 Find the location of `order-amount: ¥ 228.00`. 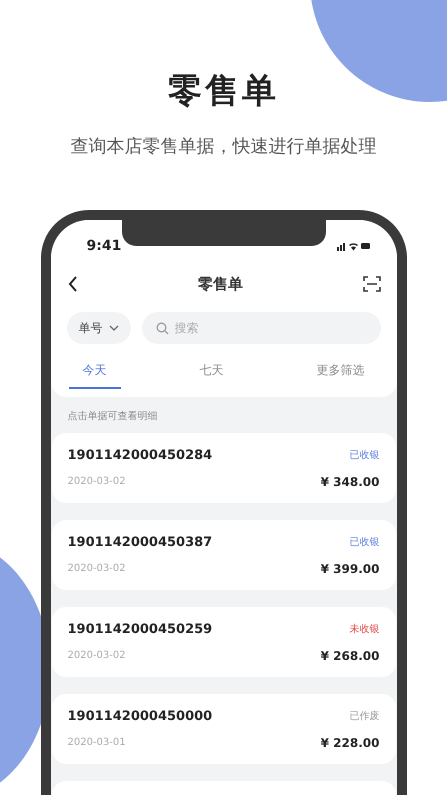

order-amount: ¥ 228.00 is located at coordinates (350, 743).